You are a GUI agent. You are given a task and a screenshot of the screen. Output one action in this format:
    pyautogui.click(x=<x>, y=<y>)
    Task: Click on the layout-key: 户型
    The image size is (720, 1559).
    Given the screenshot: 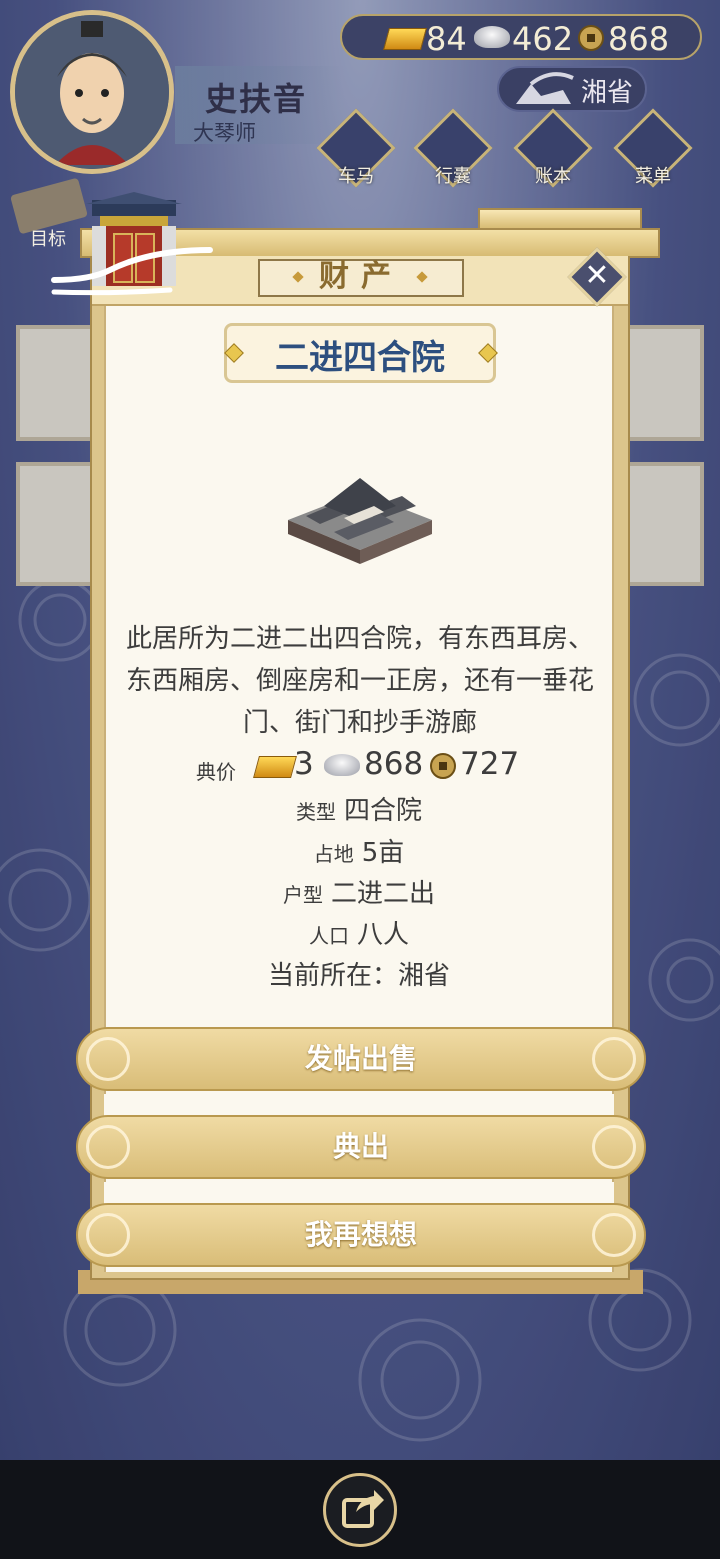 What is the action you would take?
    pyautogui.click(x=302, y=895)
    